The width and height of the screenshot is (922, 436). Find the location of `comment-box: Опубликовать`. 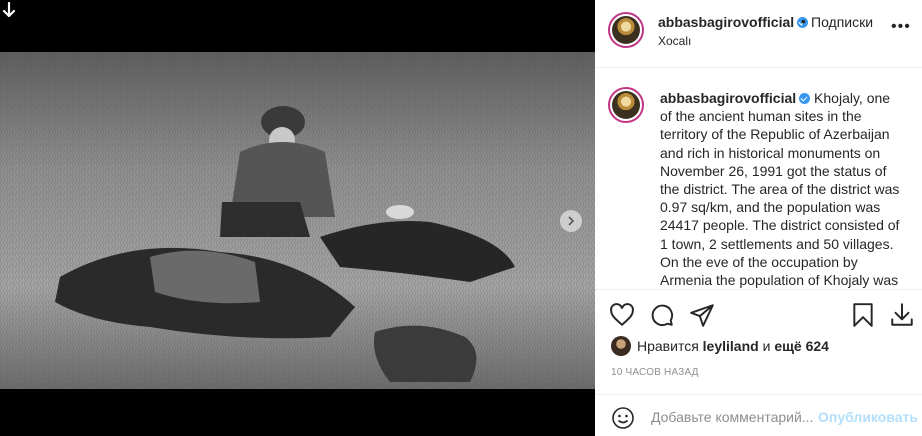

comment-box: Опубликовать is located at coordinates (758, 415).